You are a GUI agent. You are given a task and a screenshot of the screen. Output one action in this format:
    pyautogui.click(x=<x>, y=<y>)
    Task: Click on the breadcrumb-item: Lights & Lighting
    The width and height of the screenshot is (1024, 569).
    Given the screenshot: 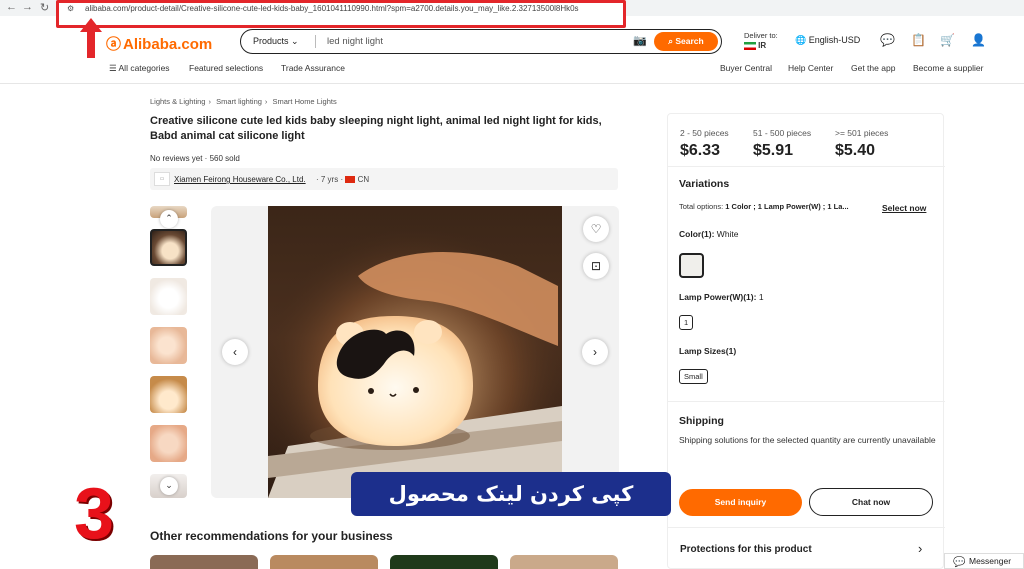 What is the action you would take?
    pyautogui.click(x=177, y=101)
    